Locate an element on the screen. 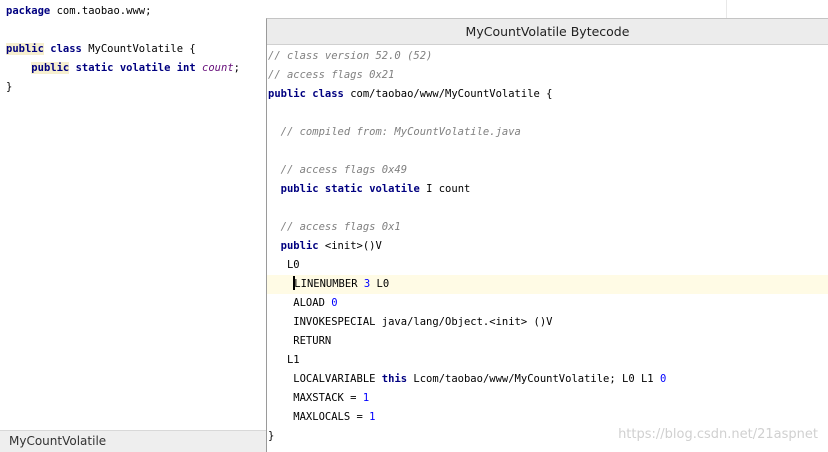 The width and height of the screenshot is (828, 452). bytecode-token: L1 is located at coordinates (284, 360).